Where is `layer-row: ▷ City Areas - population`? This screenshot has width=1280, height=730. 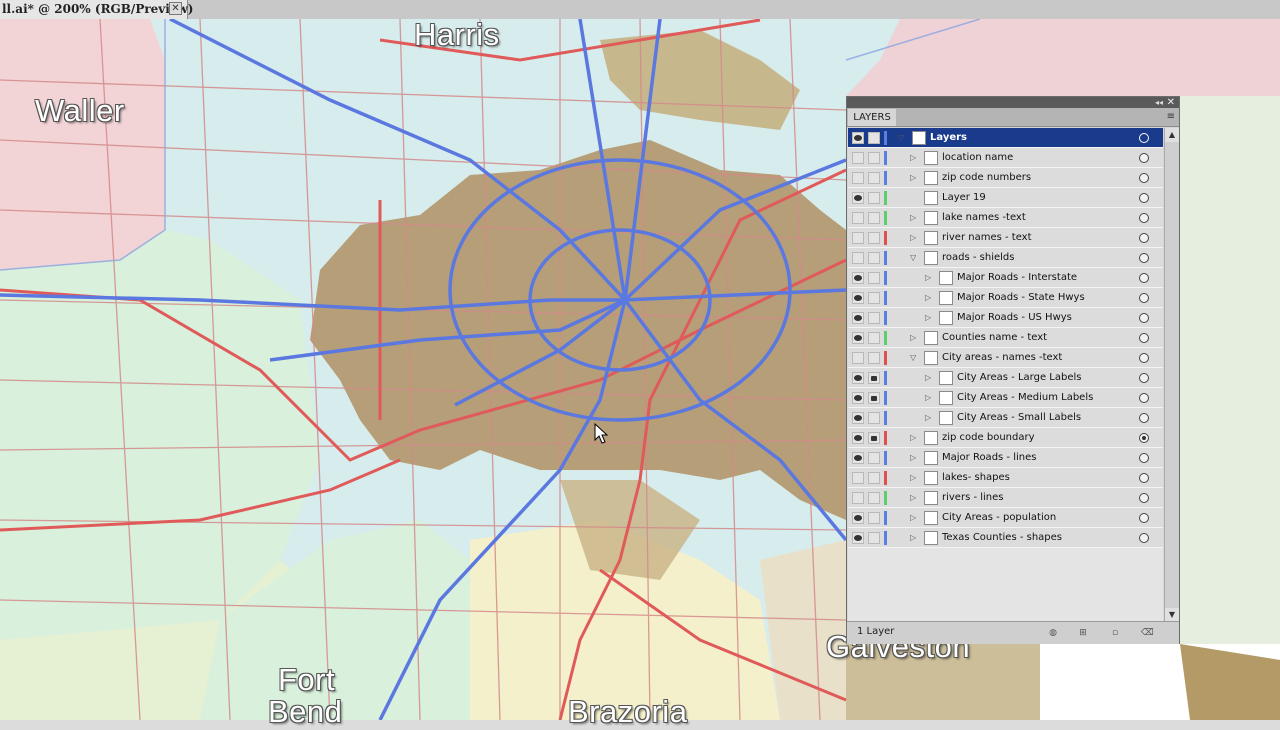 layer-row: ▷ City Areas - population is located at coordinates (1005, 518).